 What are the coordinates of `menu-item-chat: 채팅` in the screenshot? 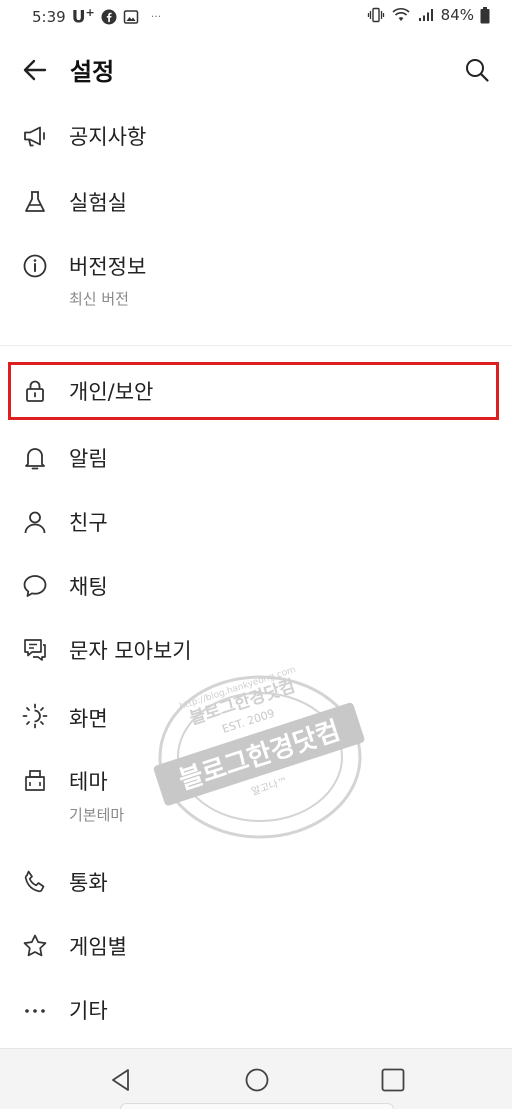 It's located at (256, 586).